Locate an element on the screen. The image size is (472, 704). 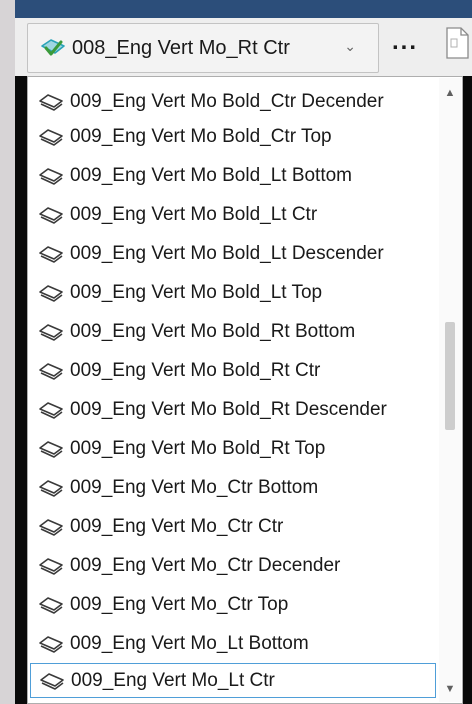
title-bar is located at coordinates (243, 9).